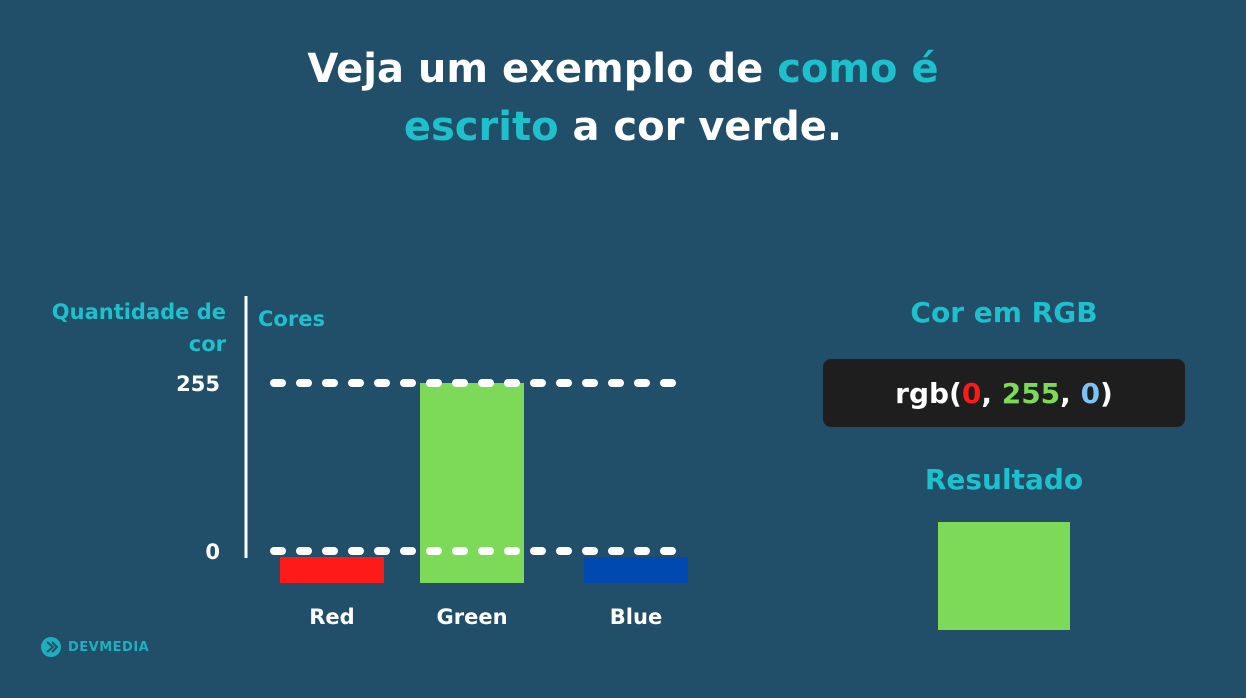 This screenshot has width=1246, height=698. I want to click on bar-red, so click(332, 570).